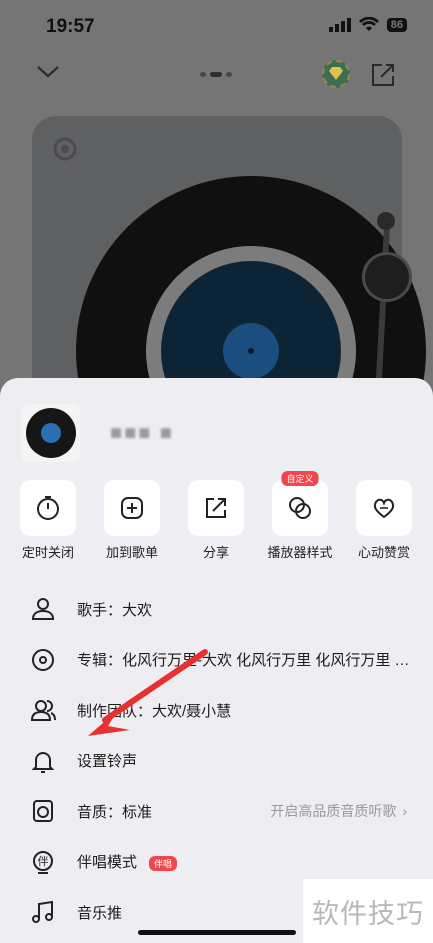 The image size is (433, 943). Describe the element at coordinates (48, 508) in the screenshot. I see `timer-icon` at that location.